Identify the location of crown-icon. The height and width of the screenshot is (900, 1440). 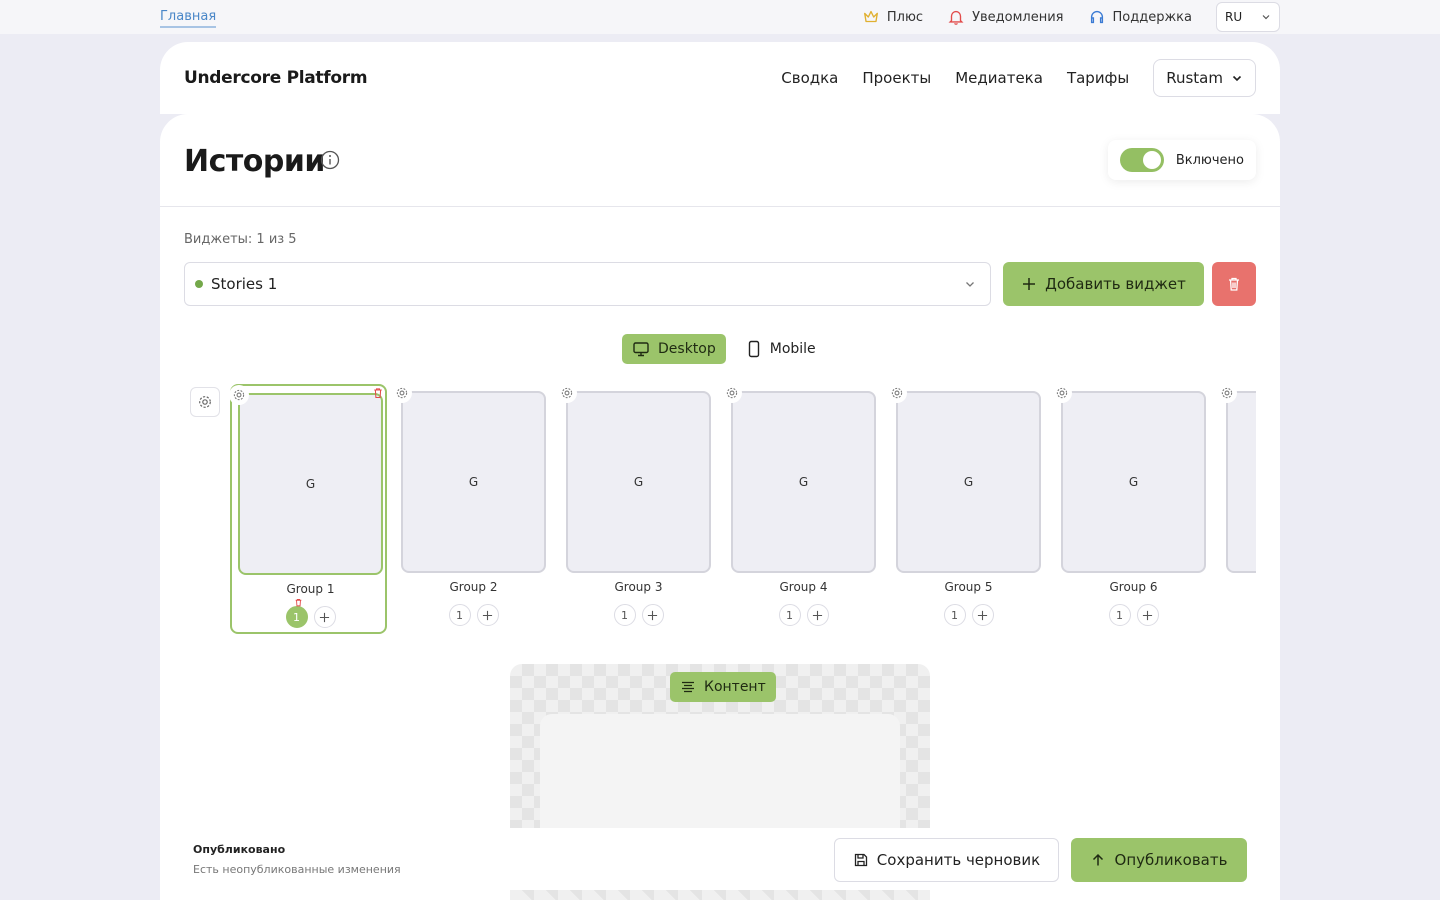
(870, 16).